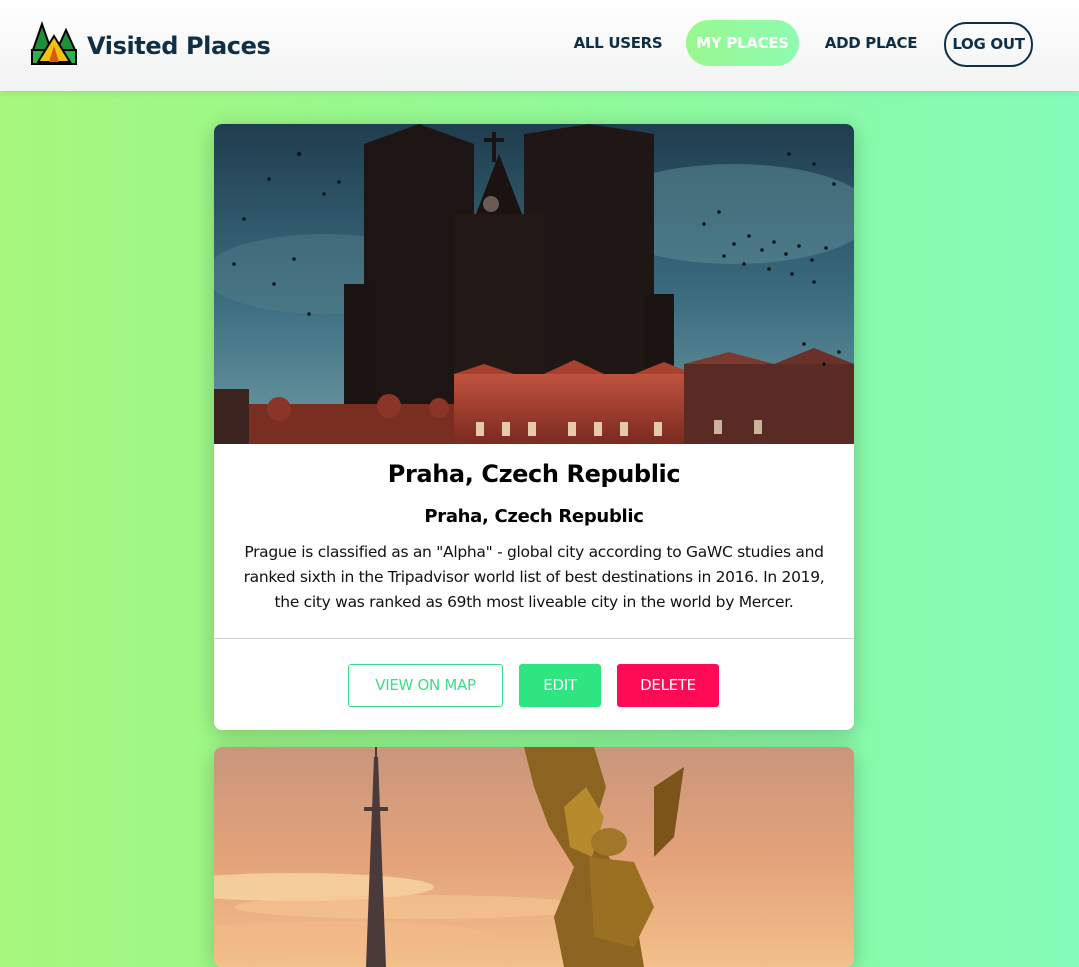 The height and width of the screenshot is (967, 1079). Describe the element at coordinates (534, 516) in the screenshot. I see `place-address: Praha, Czech Republic` at that location.